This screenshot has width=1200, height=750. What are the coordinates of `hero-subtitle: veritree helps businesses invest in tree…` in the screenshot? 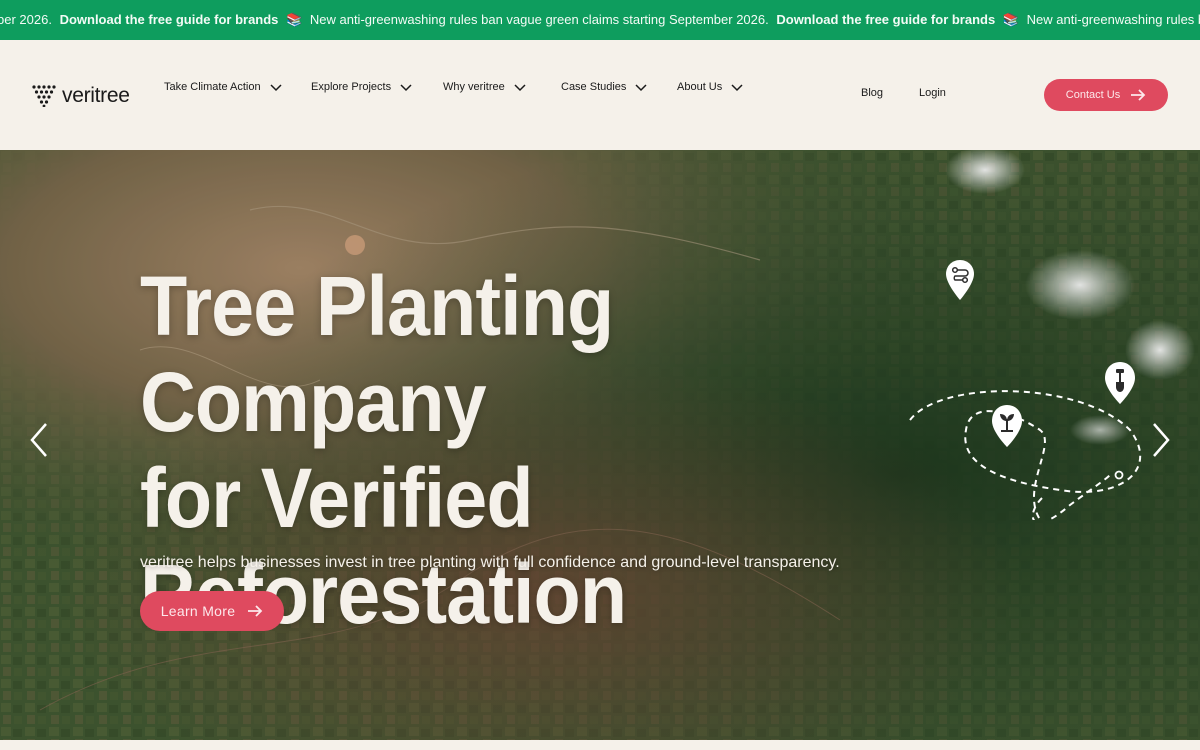 It's located at (490, 562).